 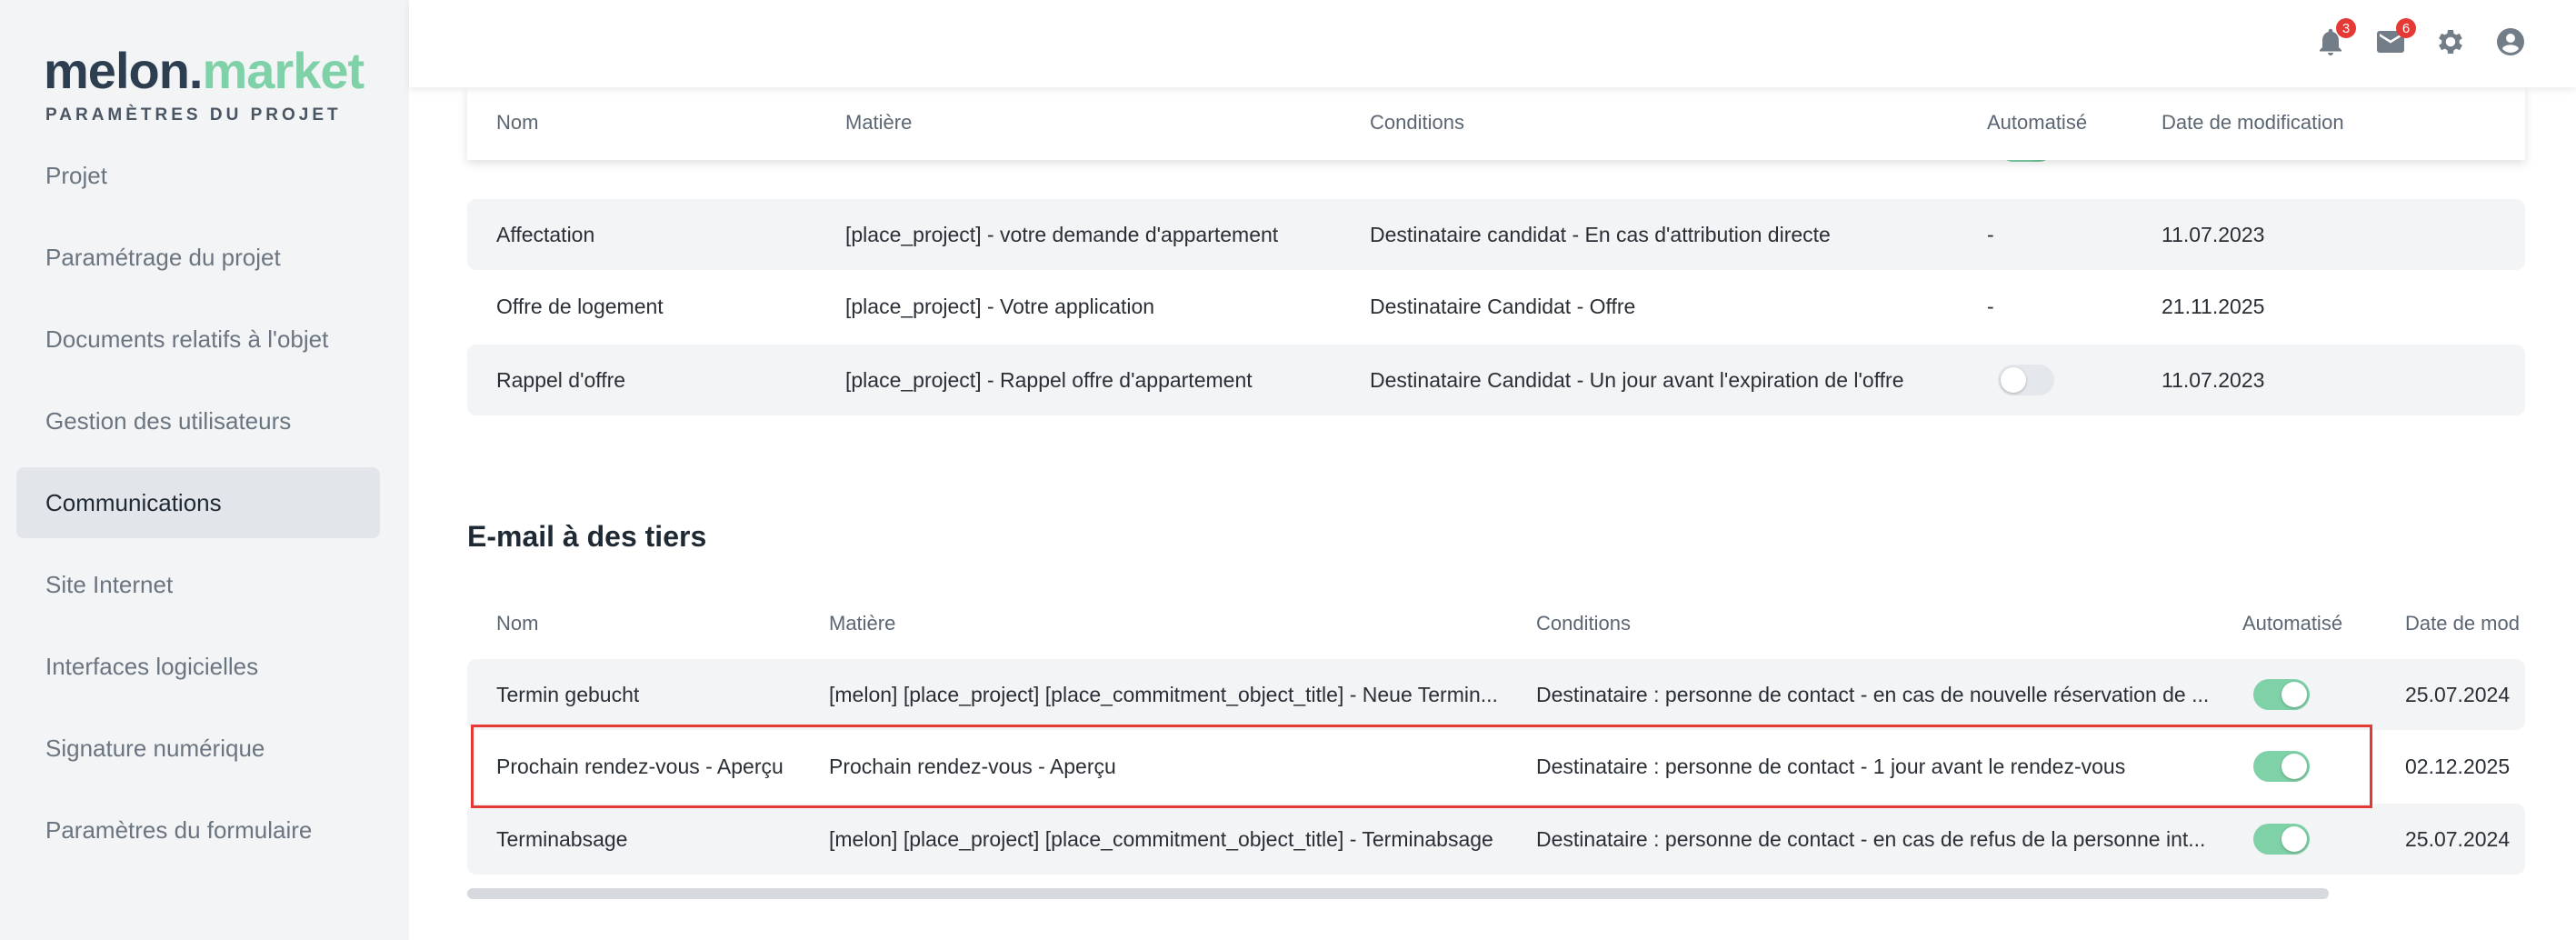 I want to click on cell-date: 02.12.2025, so click(x=2458, y=766).